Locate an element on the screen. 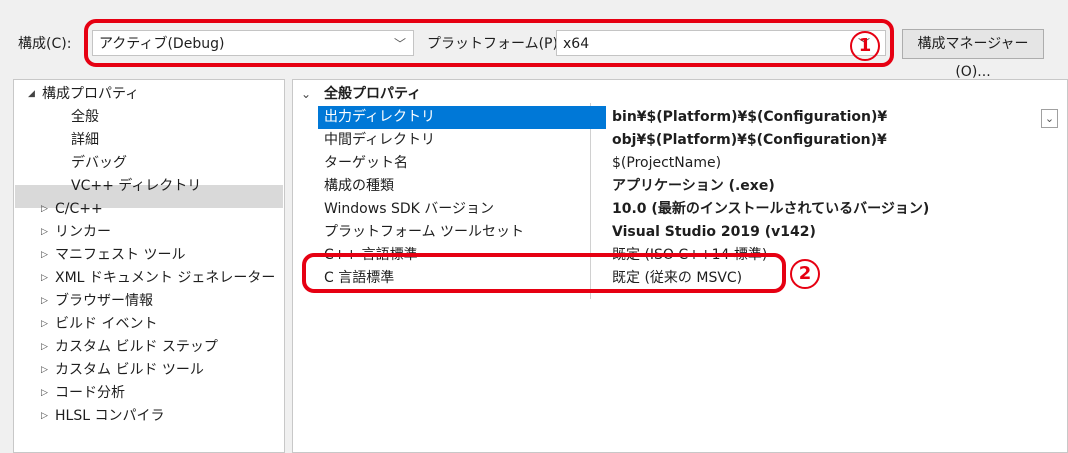  tree-item: デバッグ is located at coordinates (99, 163).